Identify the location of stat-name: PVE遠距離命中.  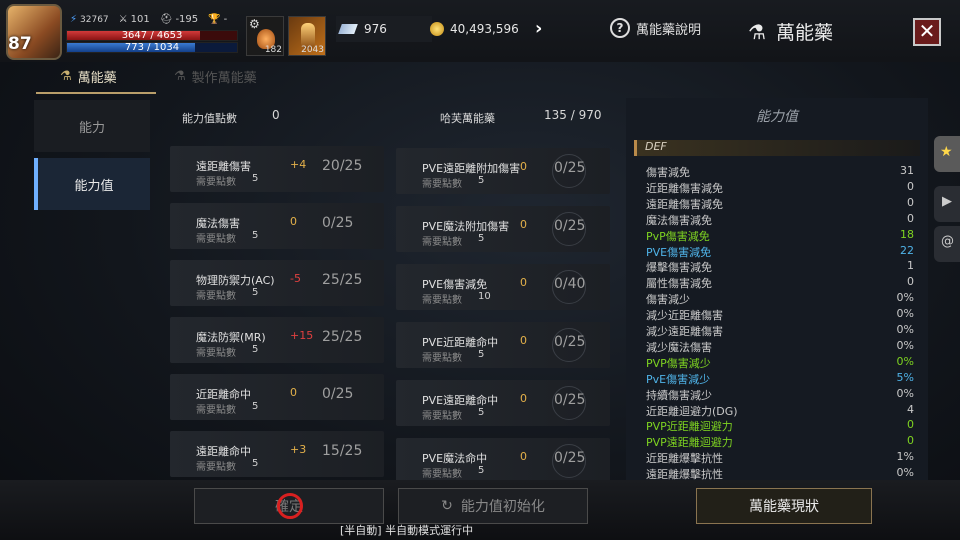
(460, 400).